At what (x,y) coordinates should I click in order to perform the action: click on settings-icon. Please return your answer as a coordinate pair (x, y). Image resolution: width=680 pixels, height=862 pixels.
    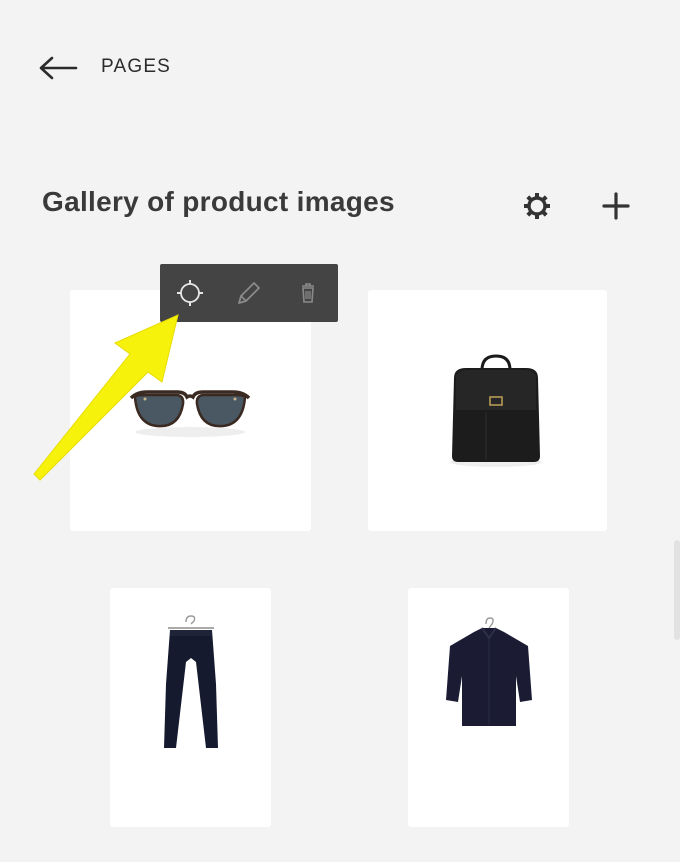
    Looking at the image, I should click on (189, 293).